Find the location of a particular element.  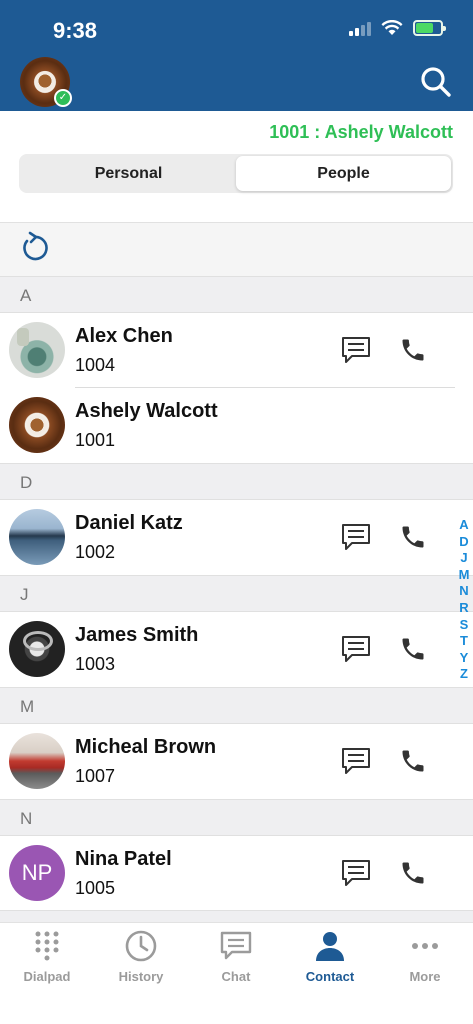

contact-row-ashely-walcott: Ashely Walcott 1001 is located at coordinates (236, 425).